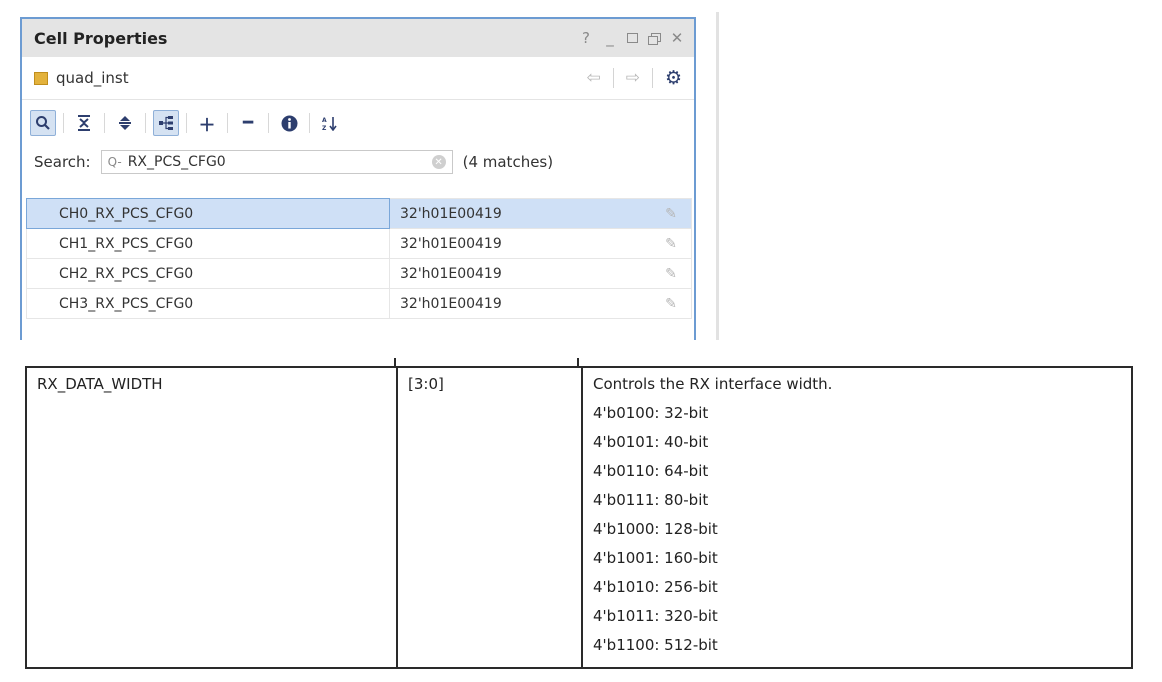 Image resolution: width=1162 pixels, height=682 pixels. I want to click on collapse-all-button, so click(84, 123).